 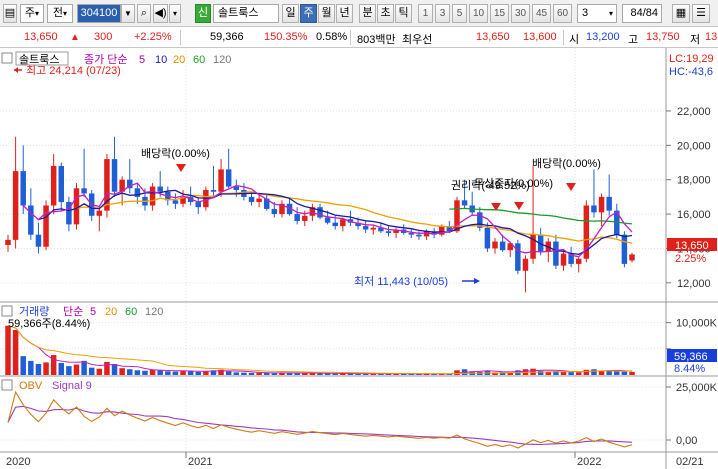 What do you see at coordinates (367, 13) in the screenshot?
I see `period-minute-tab: 분` at bounding box center [367, 13].